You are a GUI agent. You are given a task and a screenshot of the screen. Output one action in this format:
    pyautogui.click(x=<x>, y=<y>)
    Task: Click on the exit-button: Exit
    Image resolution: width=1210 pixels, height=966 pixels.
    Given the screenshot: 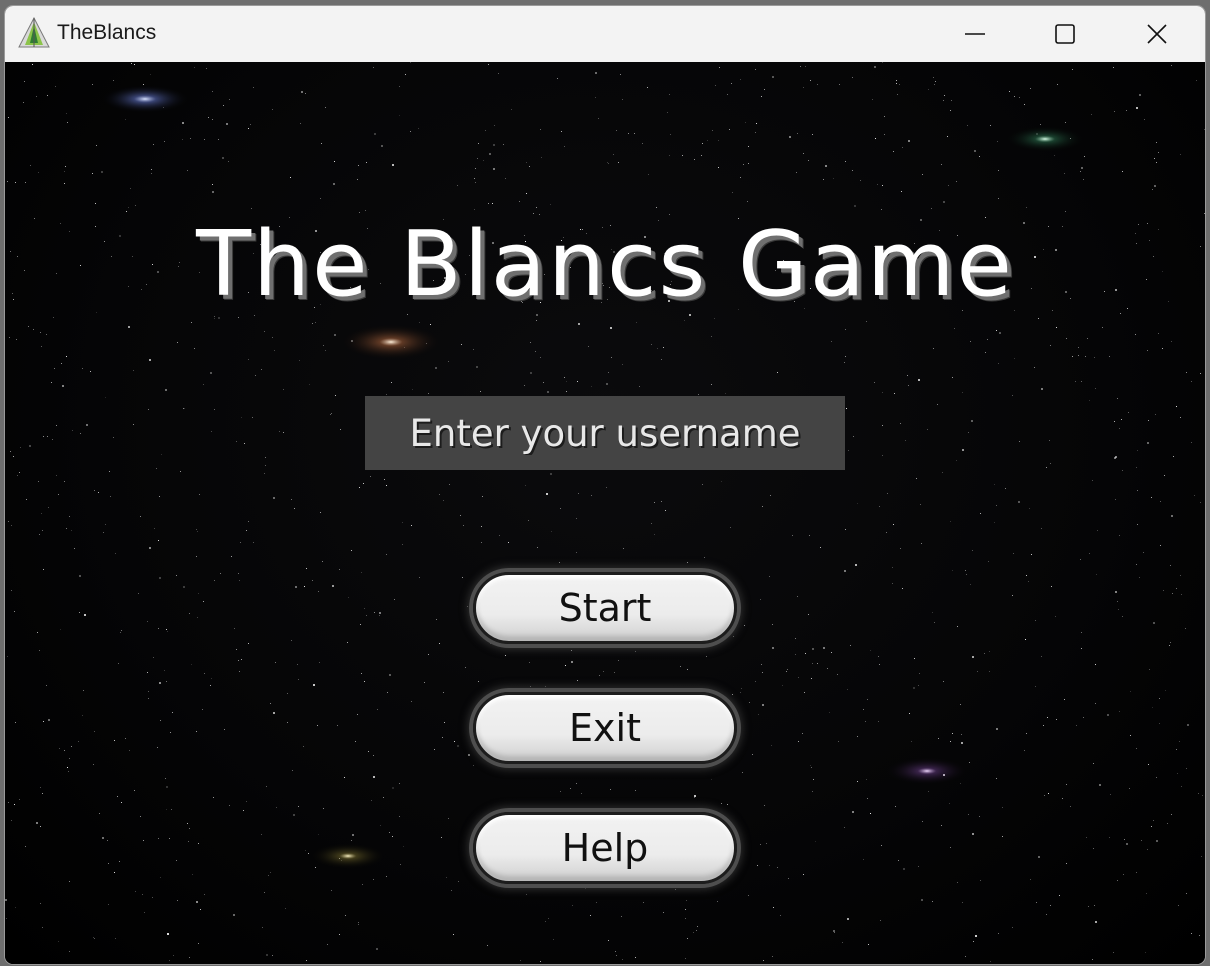 What is the action you would take?
    pyautogui.click(x=605, y=728)
    